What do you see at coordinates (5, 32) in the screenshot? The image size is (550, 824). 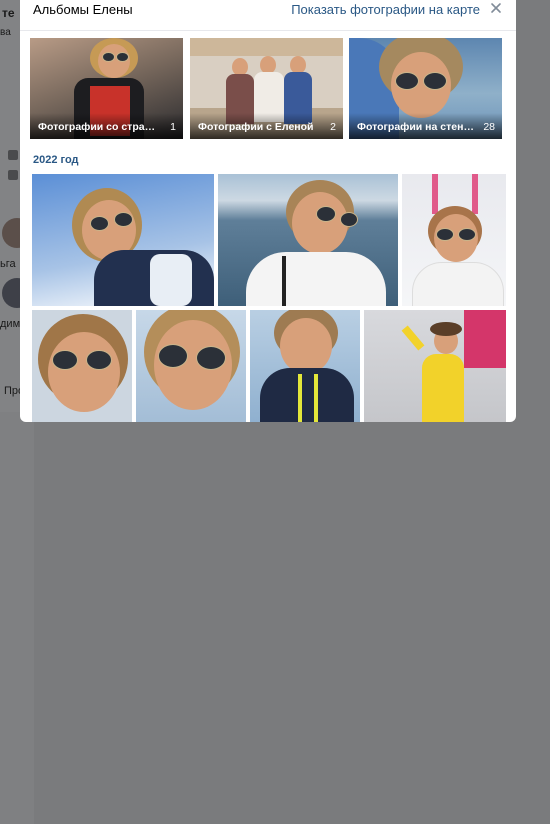 I see `bg-text: ва` at bounding box center [5, 32].